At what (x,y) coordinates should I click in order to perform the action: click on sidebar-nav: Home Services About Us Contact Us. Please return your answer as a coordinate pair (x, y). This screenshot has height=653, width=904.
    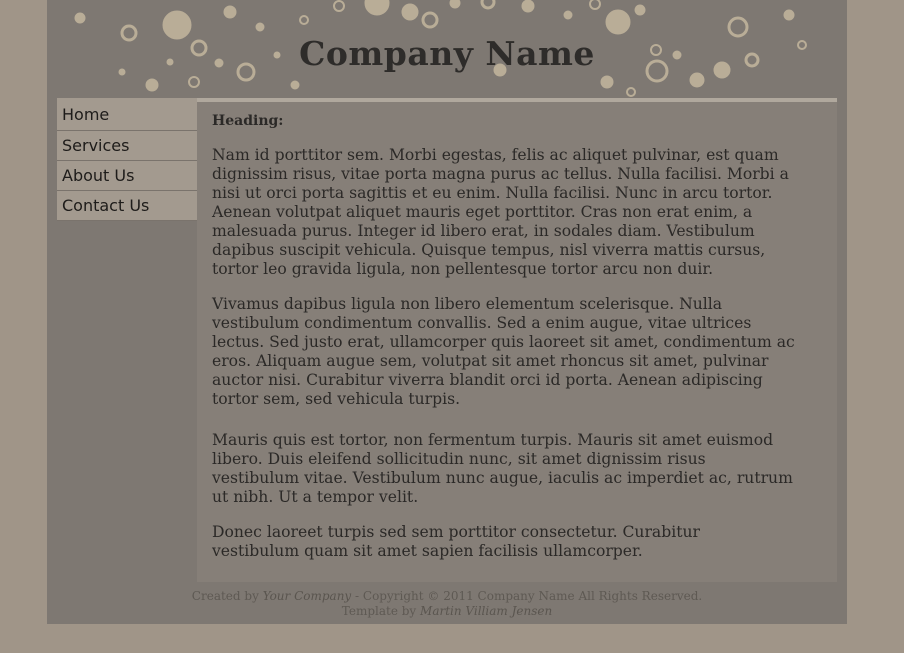
    Looking at the image, I should click on (127, 159).